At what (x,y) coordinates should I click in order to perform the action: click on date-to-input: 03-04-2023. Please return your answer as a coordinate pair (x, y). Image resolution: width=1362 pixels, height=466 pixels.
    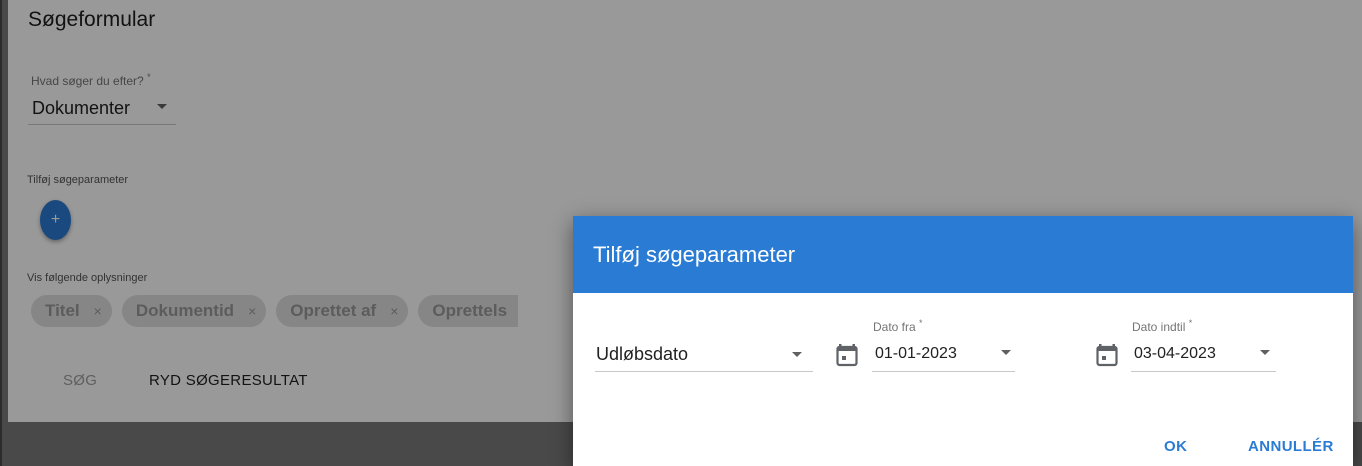
    Looking at the image, I should click on (1175, 354).